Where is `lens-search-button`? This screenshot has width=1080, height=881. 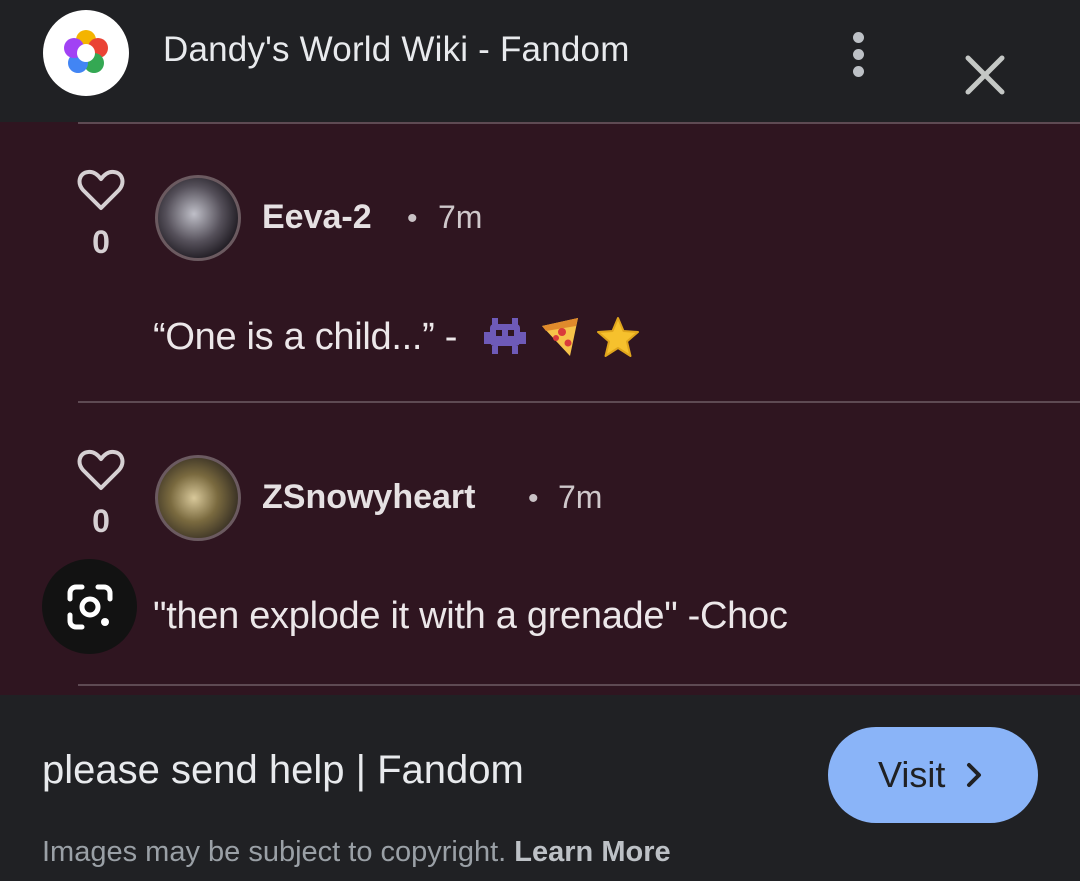 lens-search-button is located at coordinates (89, 606).